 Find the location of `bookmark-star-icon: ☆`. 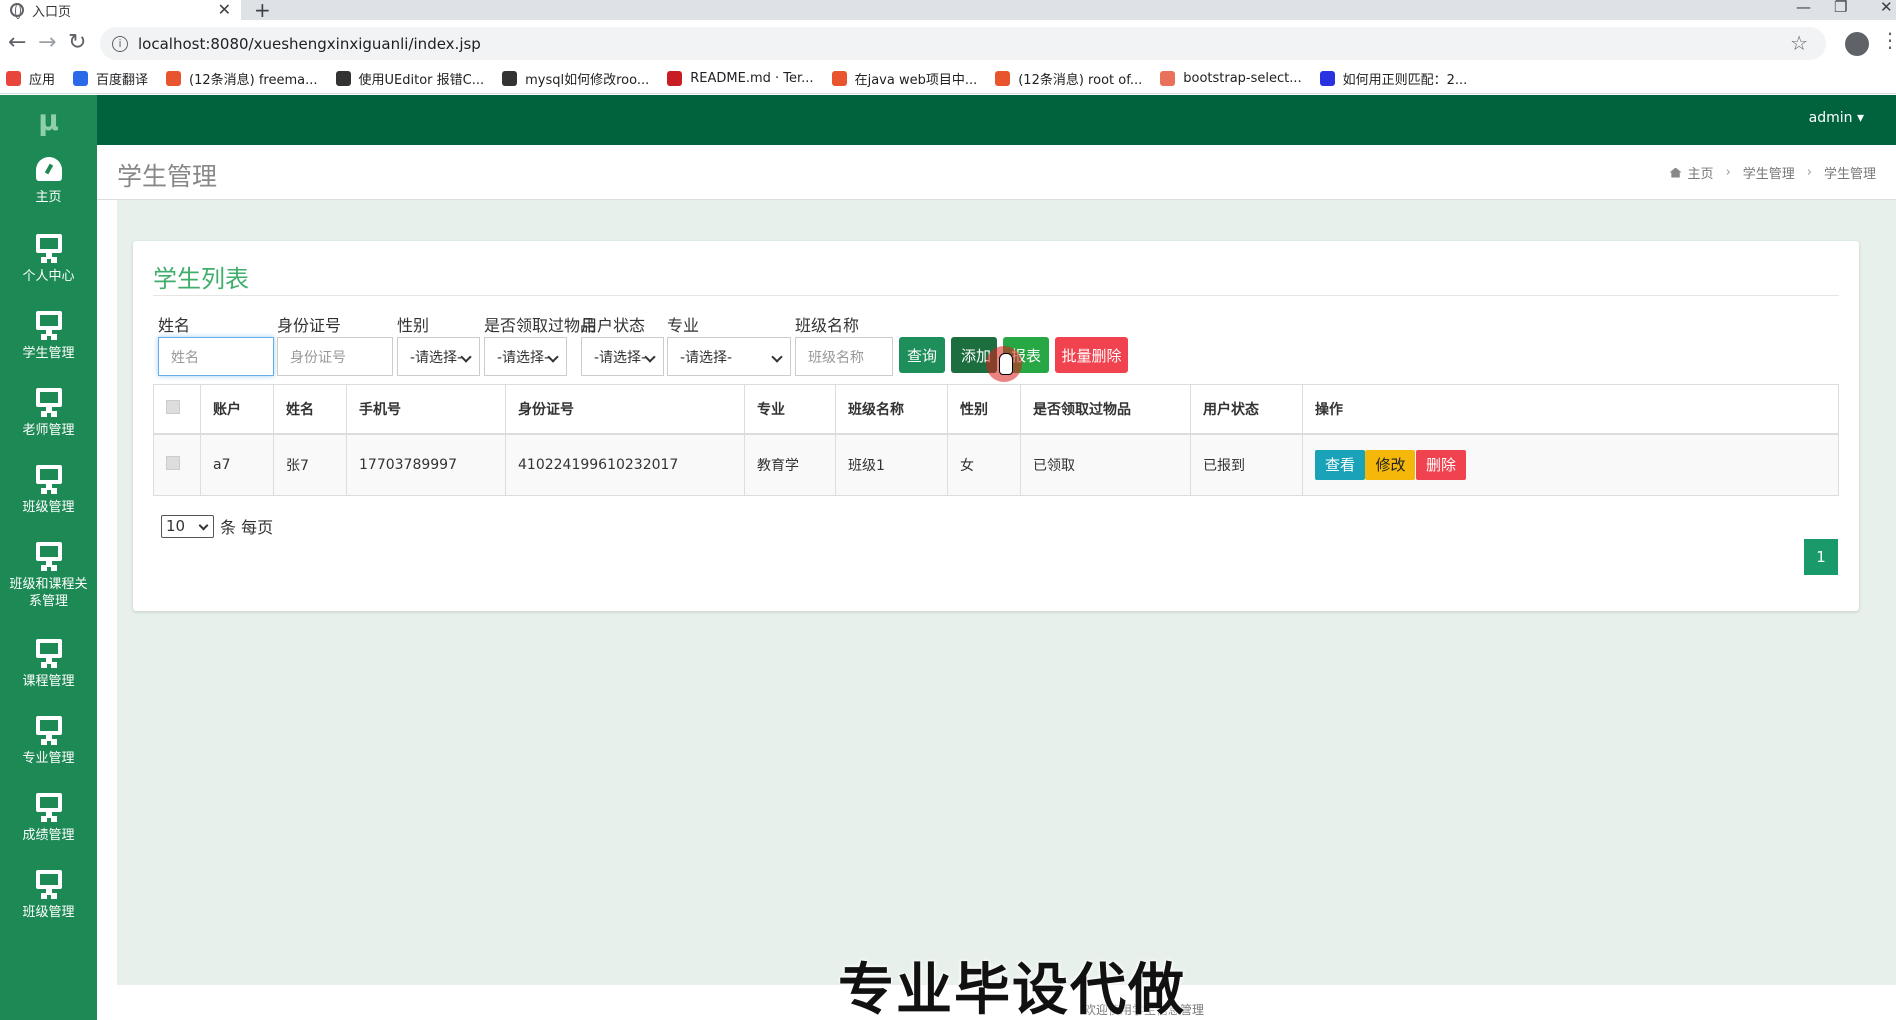

bookmark-star-icon: ☆ is located at coordinates (1799, 43).